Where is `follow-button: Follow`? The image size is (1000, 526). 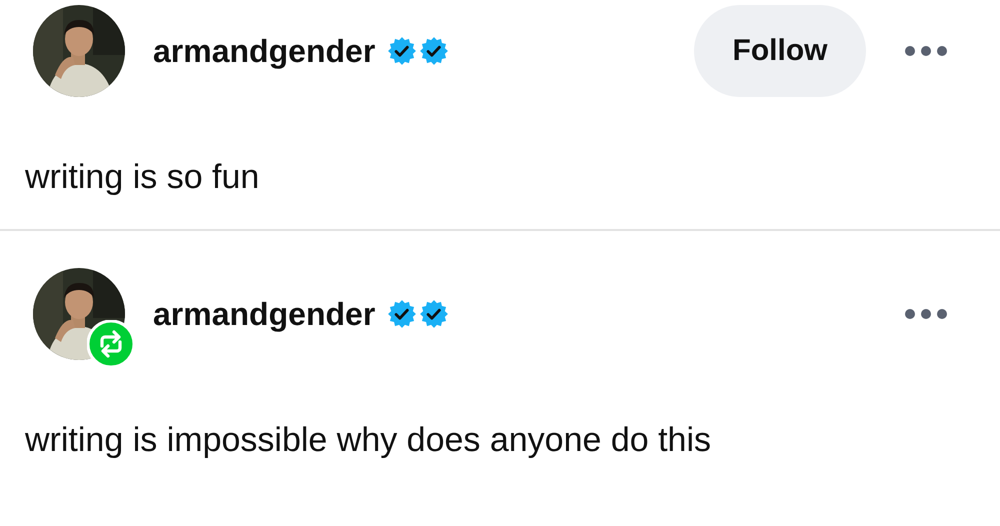 follow-button: Follow is located at coordinates (780, 51).